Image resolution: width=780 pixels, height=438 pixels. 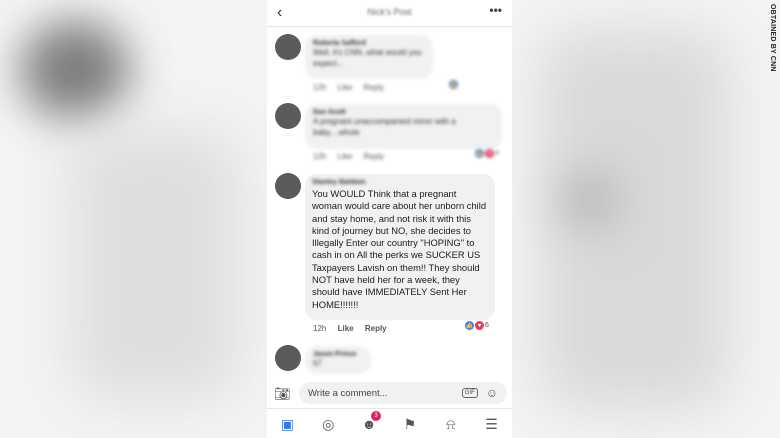 What do you see at coordinates (495, 10) in the screenshot?
I see `ellipsis-icon: •••` at bounding box center [495, 10].